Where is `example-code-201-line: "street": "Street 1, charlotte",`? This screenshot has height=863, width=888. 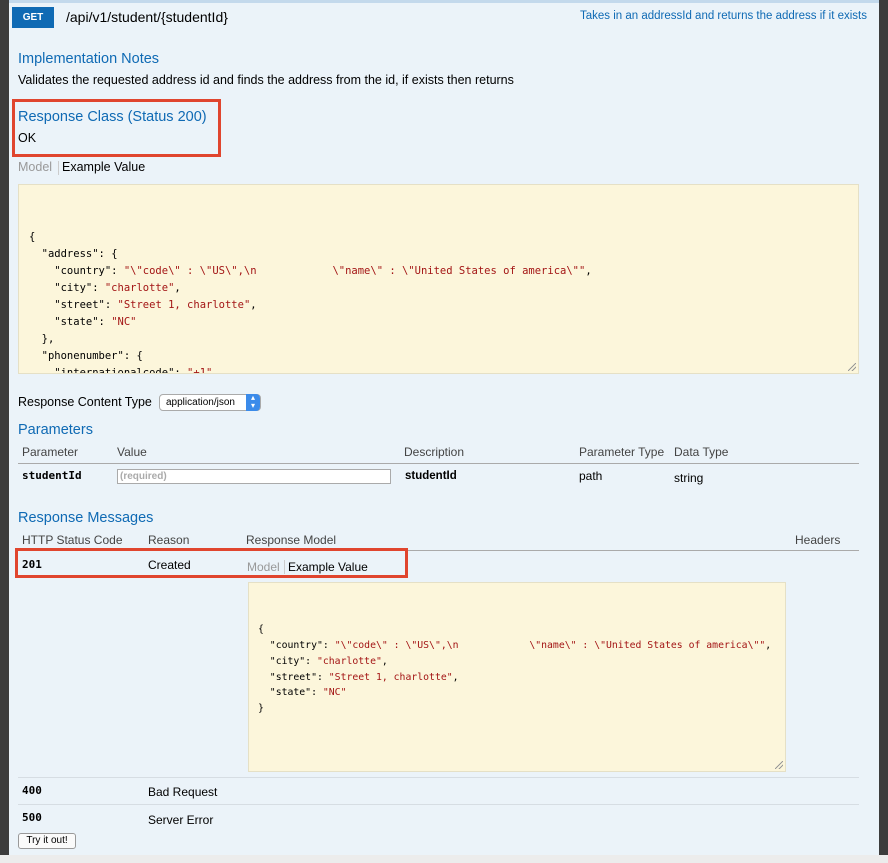 example-code-201-line: "street": "Street 1, charlotte", is located at coordinates (358, 677).